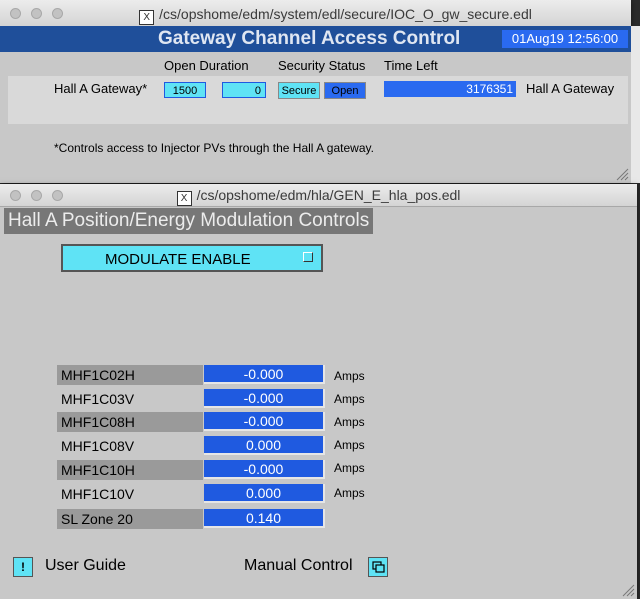 This screenshot has height=599, width=640. What do you see at coordinates (345, 90) in the screenshot?
I see `open-button: Open` at bounding box center [345, 90].